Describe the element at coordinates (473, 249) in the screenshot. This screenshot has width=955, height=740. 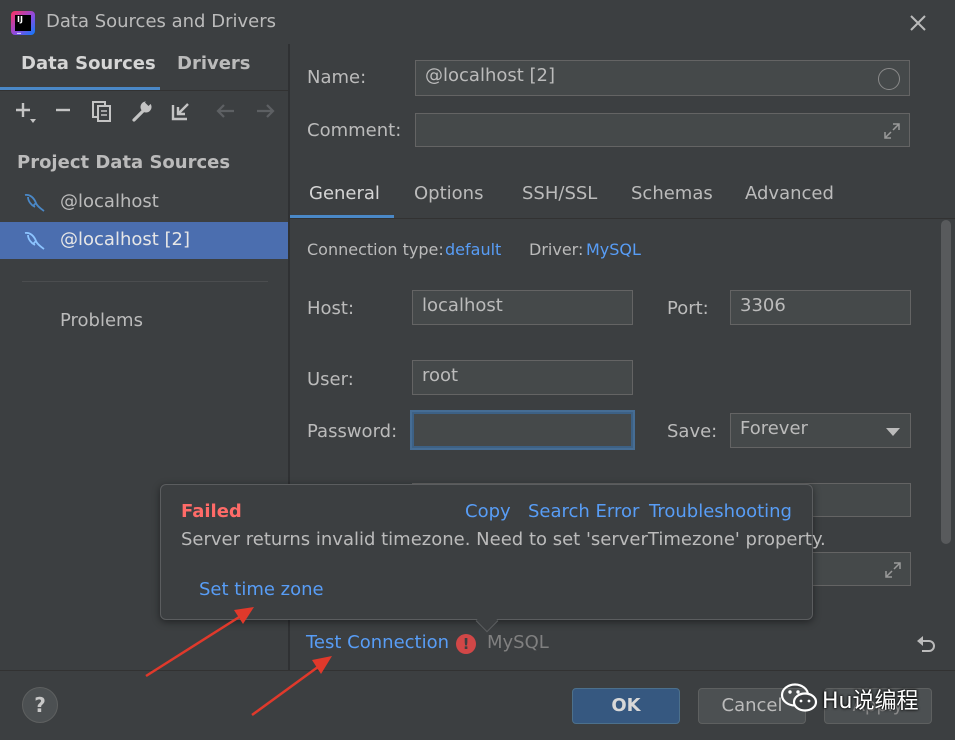
I see `connection-type-link: default` at that location.